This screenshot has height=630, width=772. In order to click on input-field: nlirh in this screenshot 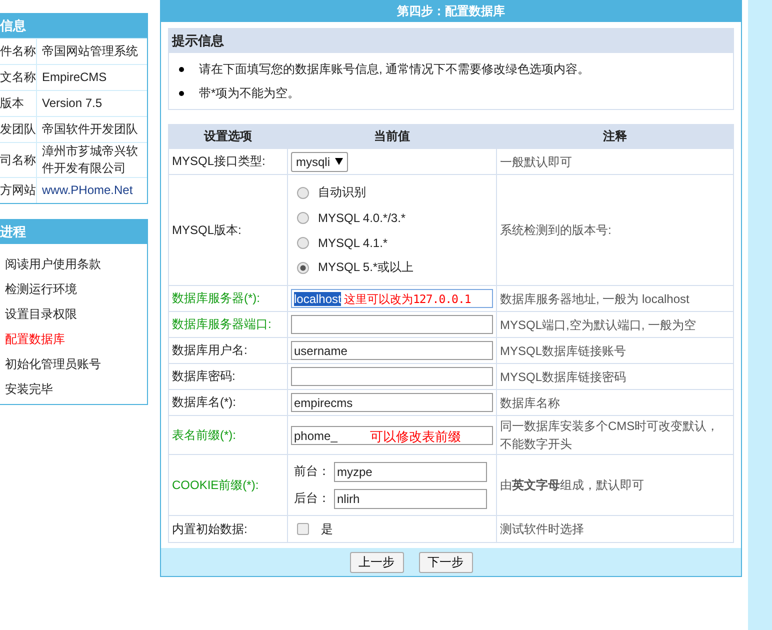, I will do `click(410, 498)`.